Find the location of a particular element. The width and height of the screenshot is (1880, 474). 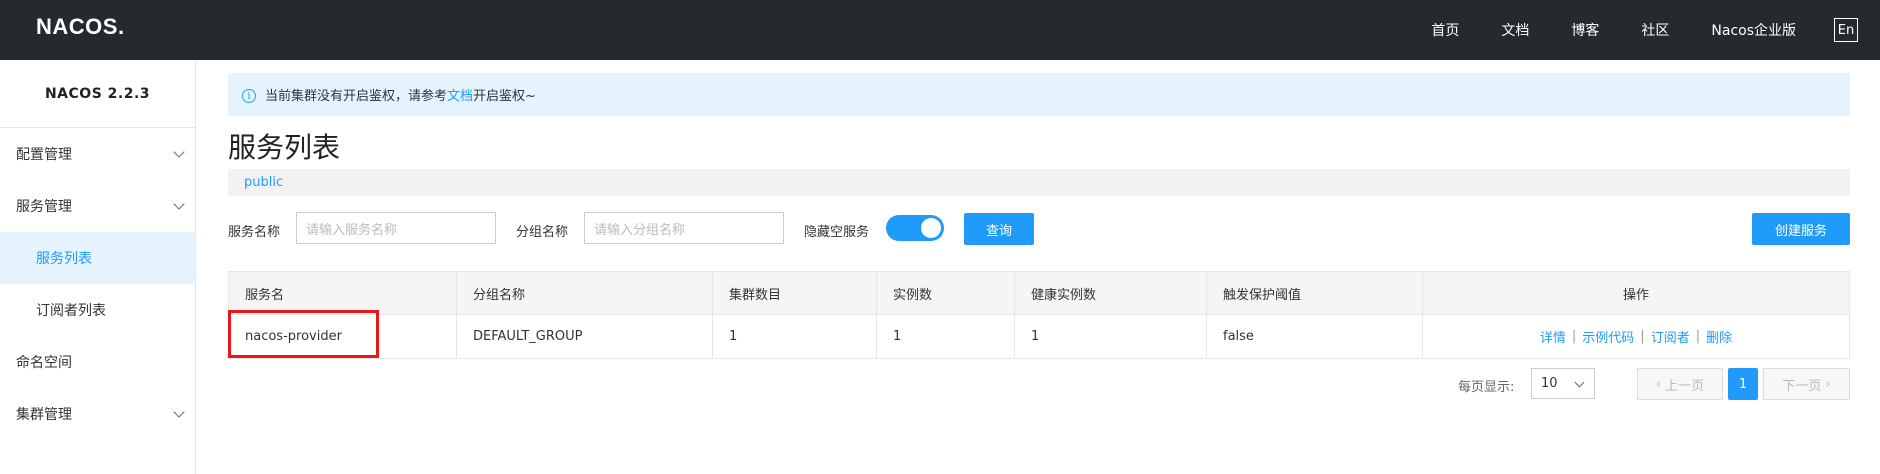

chevron-left-icon: ‹ is located at coordinates (1660, 384).